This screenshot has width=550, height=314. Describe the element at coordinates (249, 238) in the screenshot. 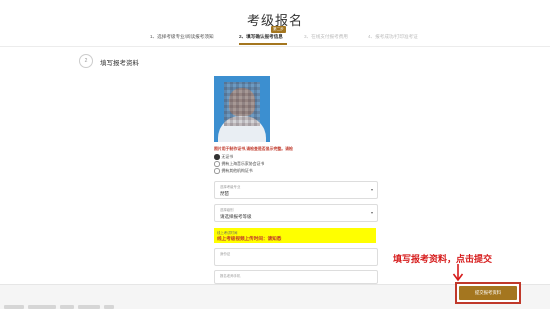

I see `exam-time-value: 线上考级视频上传时间：请知悉` at that location.